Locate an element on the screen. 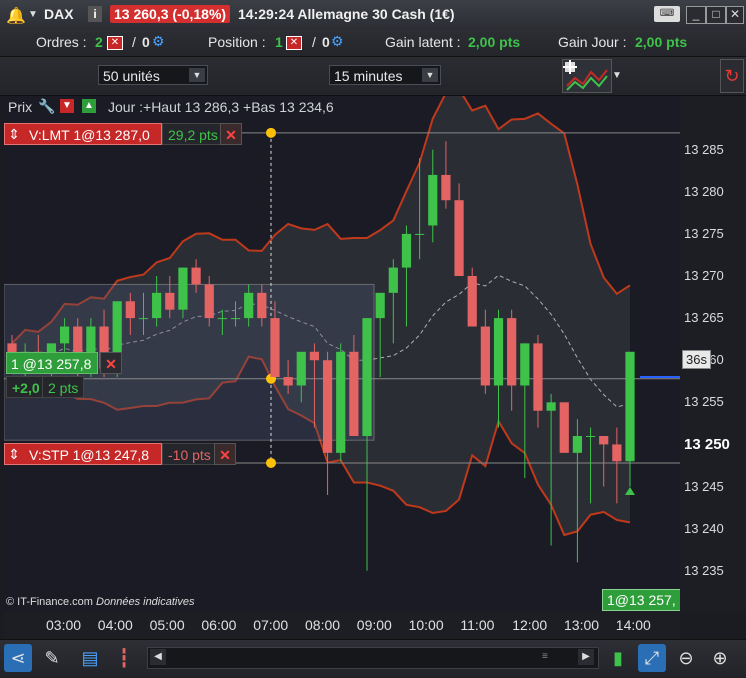  position-count: 1 is located at coordinates (279, 42).